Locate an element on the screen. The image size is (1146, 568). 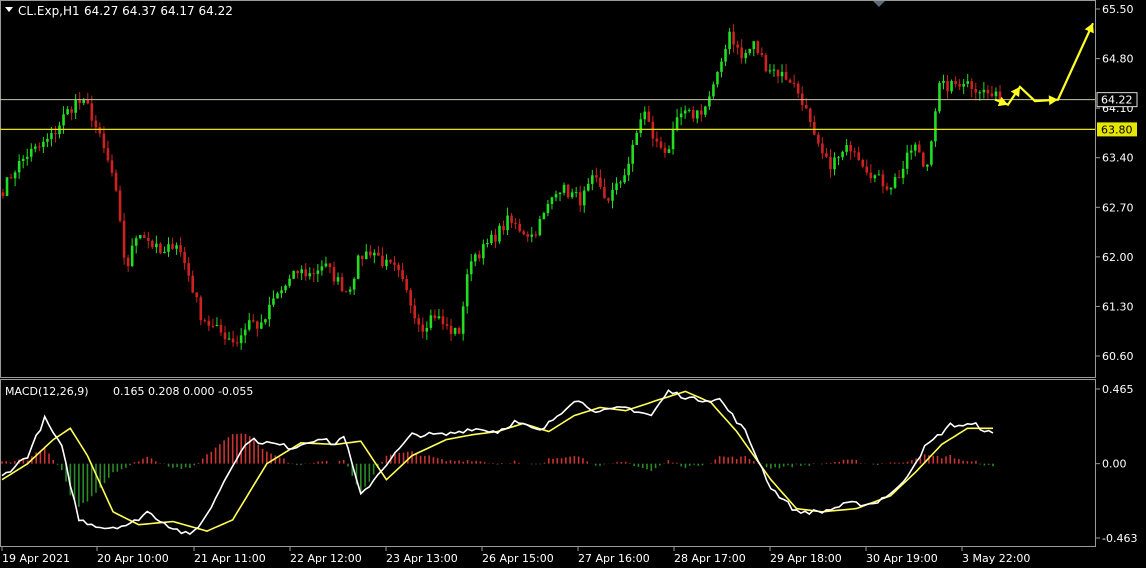
price-tick-label: 61.30 is located at coordinates (1118, 306).